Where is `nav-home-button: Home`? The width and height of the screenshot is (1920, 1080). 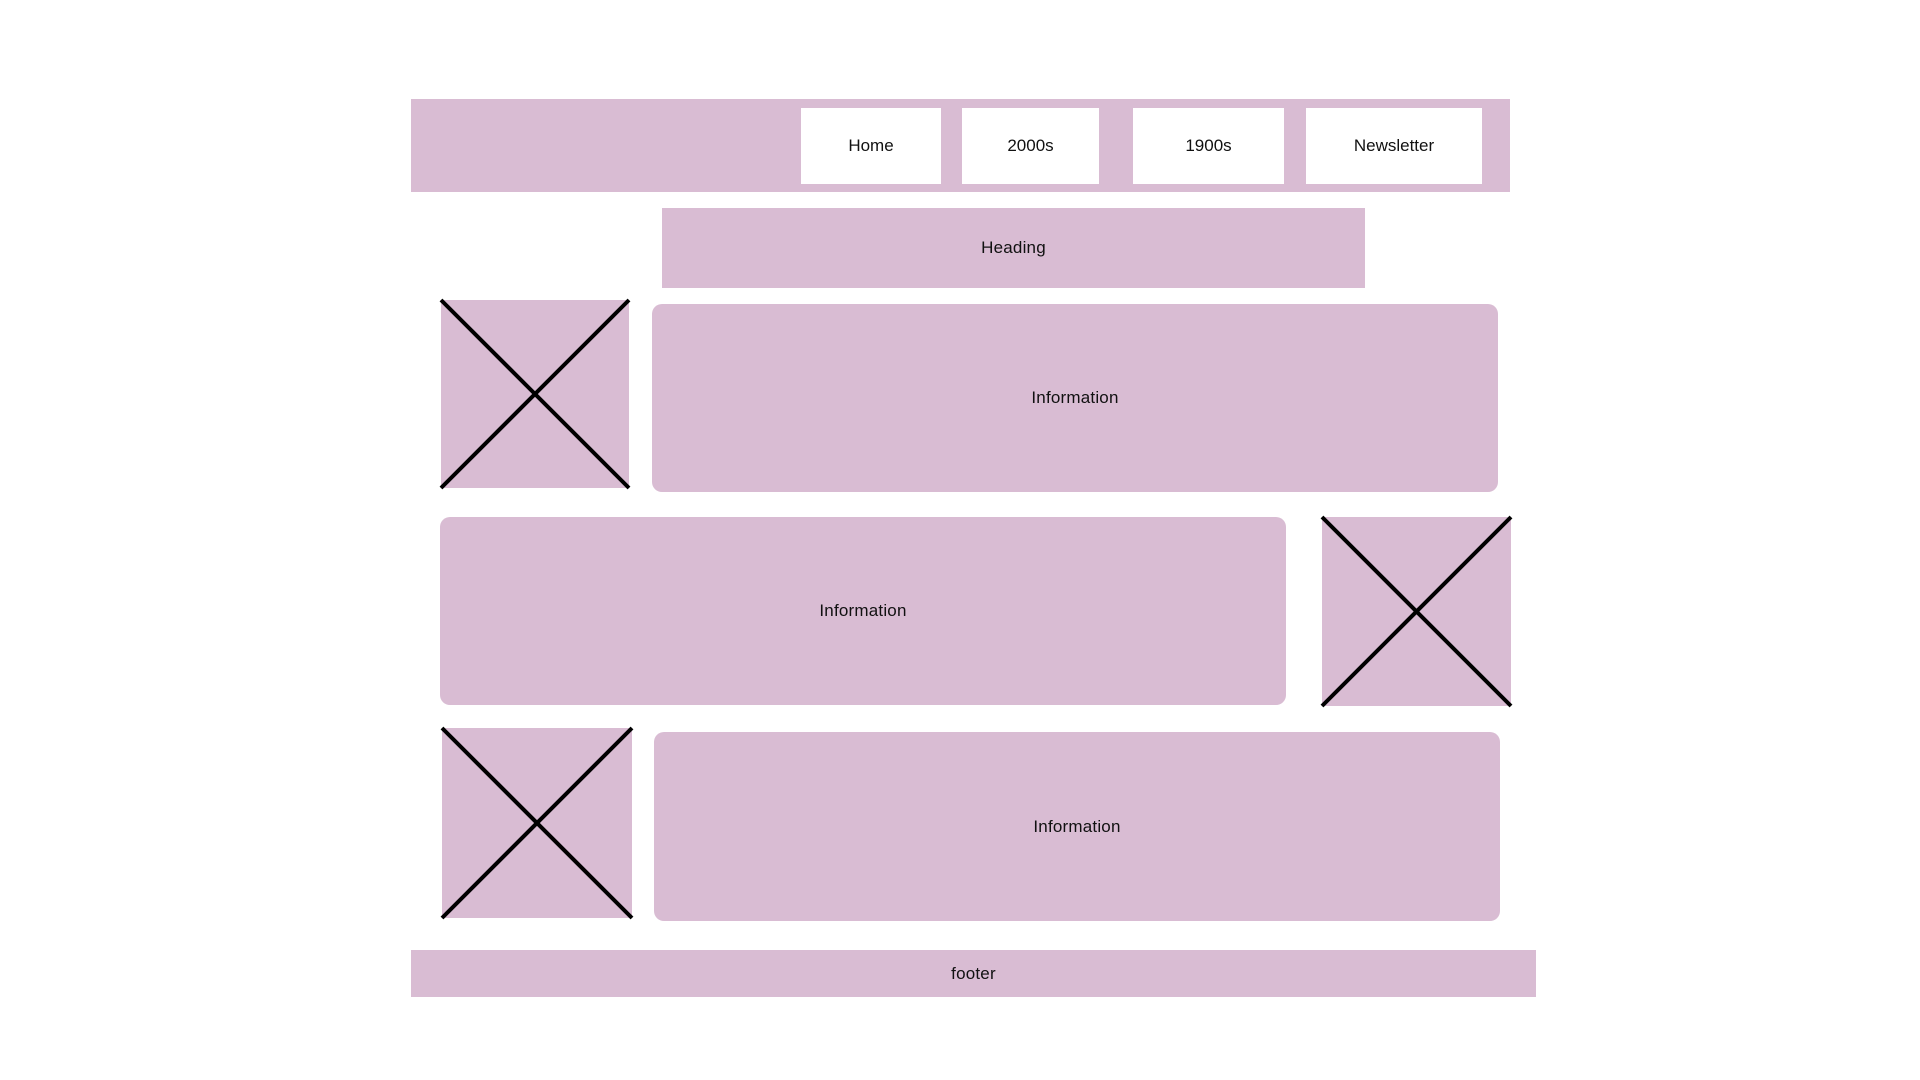 nav-home-button: Home is located at coordinates (871, 146).